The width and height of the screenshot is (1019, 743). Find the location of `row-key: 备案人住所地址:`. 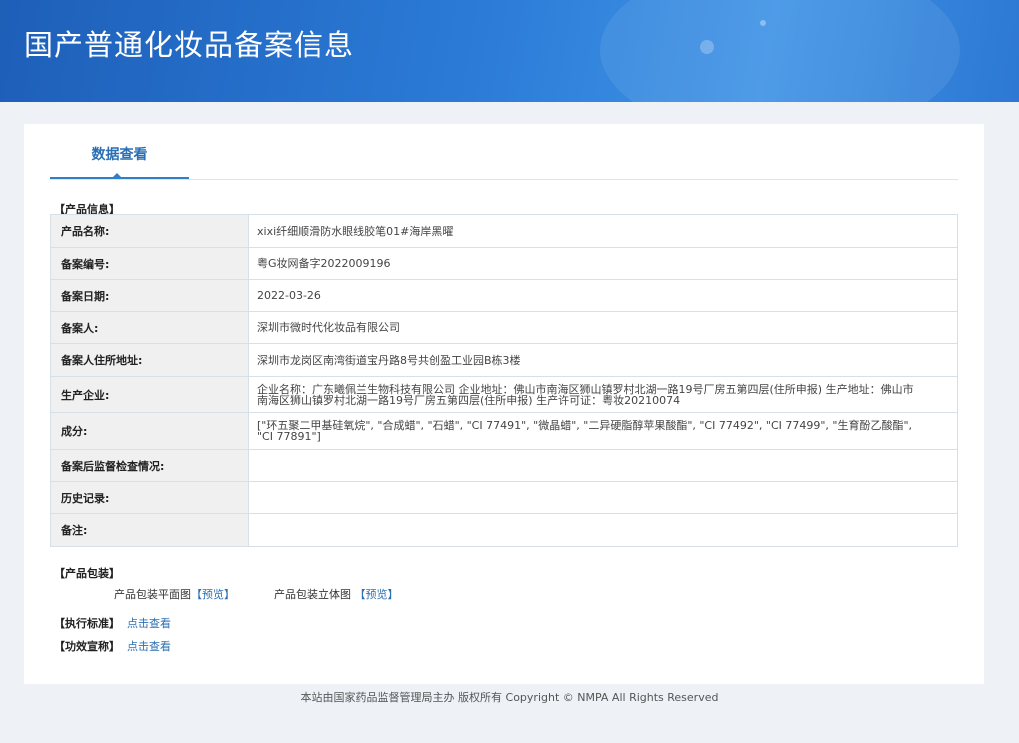

row-key: 备案人住所地址: is located at coordinates (149, 360).